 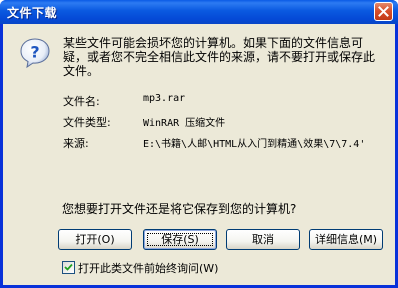 What do you see at coordinates (225, 103) in the screenshot?
I see `file-name-row: 文件名: mp3.rar` at bounding box center [225, 103].